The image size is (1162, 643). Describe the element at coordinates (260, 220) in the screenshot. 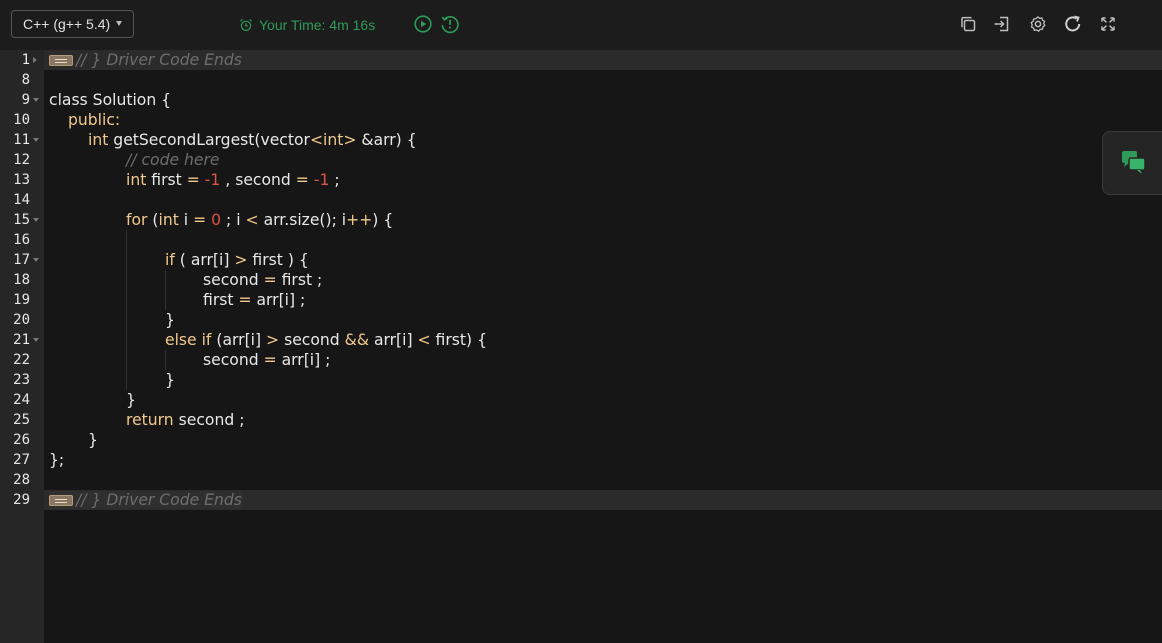

I see `code-line: for (int i = 0 ; i < arr.size(); i++) {` at that location.